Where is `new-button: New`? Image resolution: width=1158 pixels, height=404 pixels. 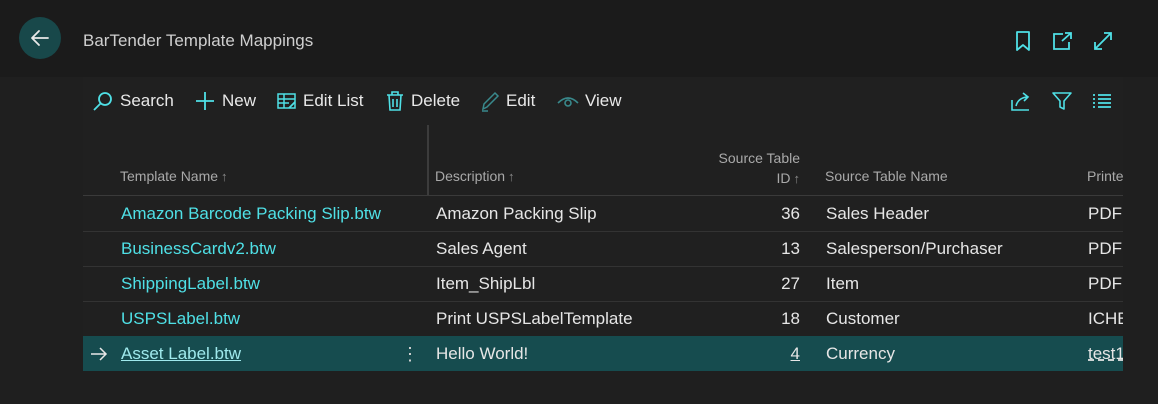
new-button: New is located at coordinates (225, 101).